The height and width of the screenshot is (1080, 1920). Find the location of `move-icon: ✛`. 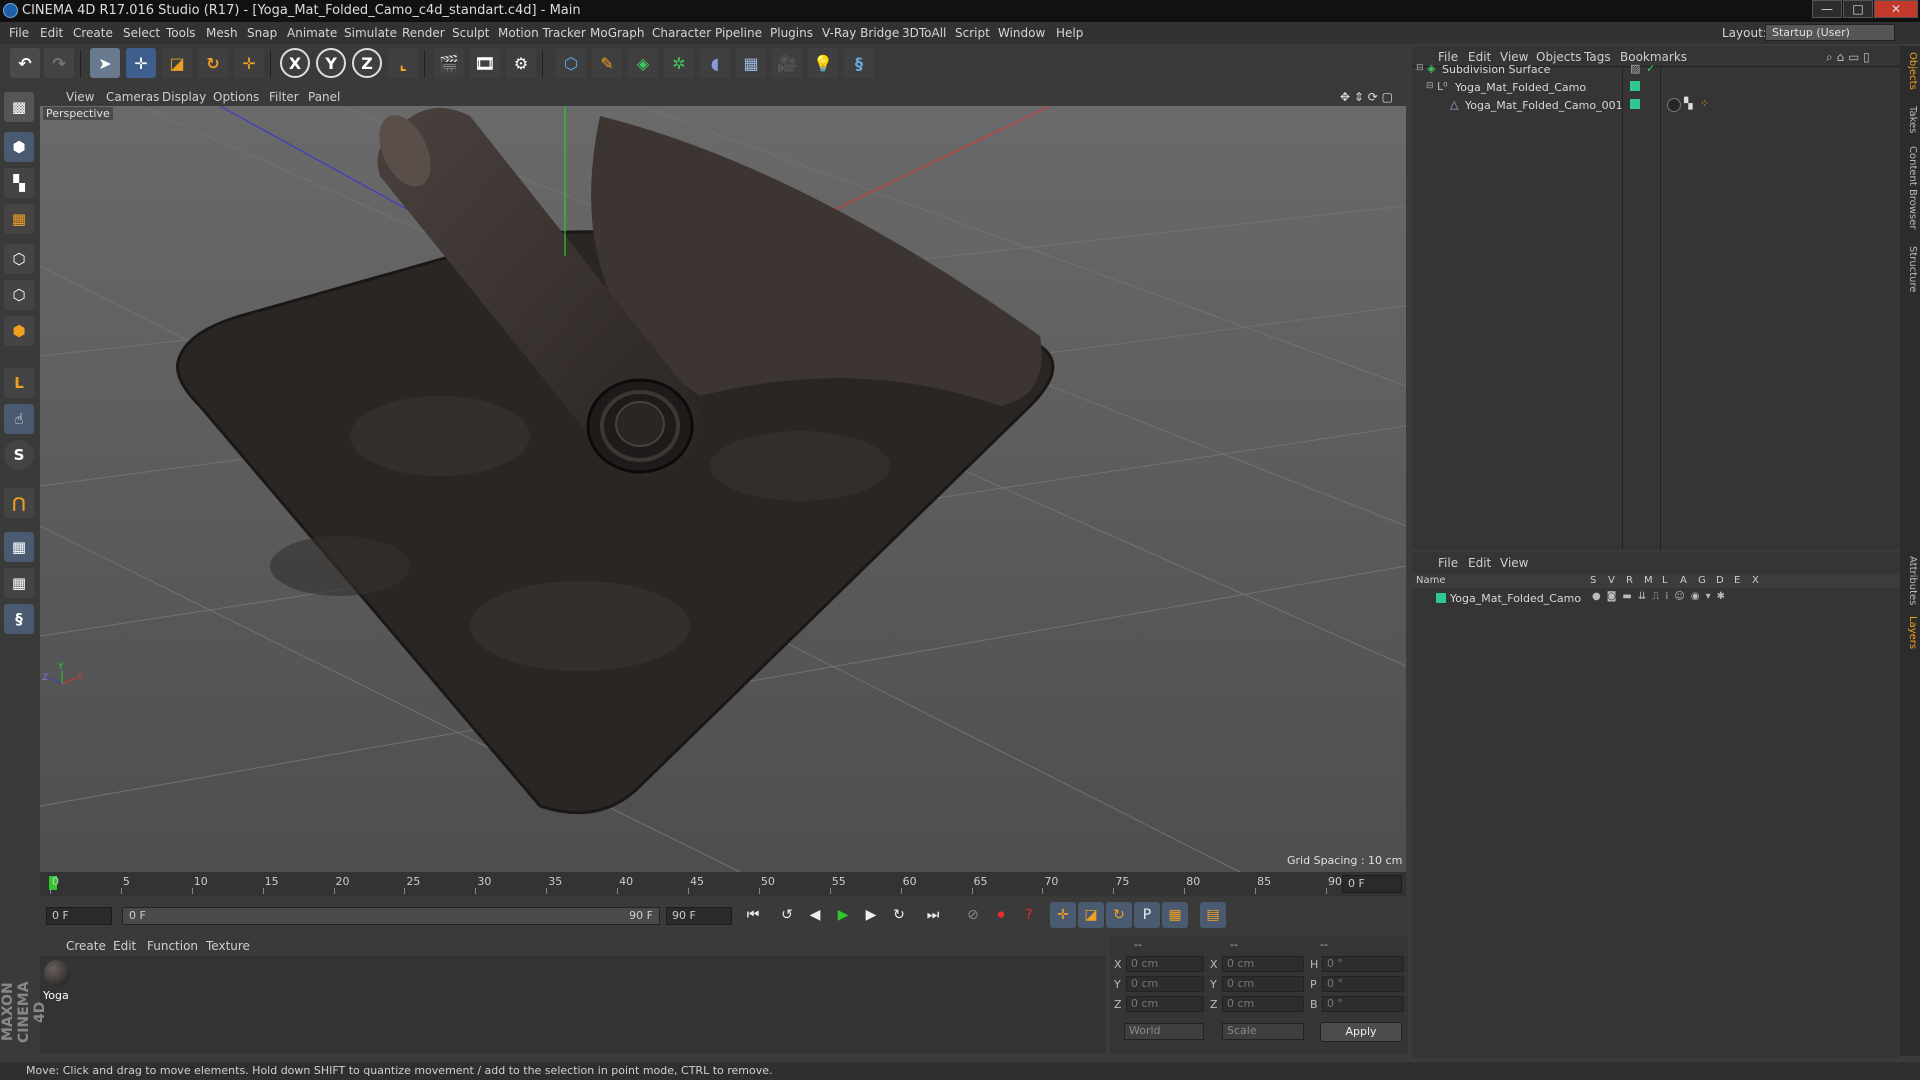

move-icon: ✛ is located at coordinates (141, 63).